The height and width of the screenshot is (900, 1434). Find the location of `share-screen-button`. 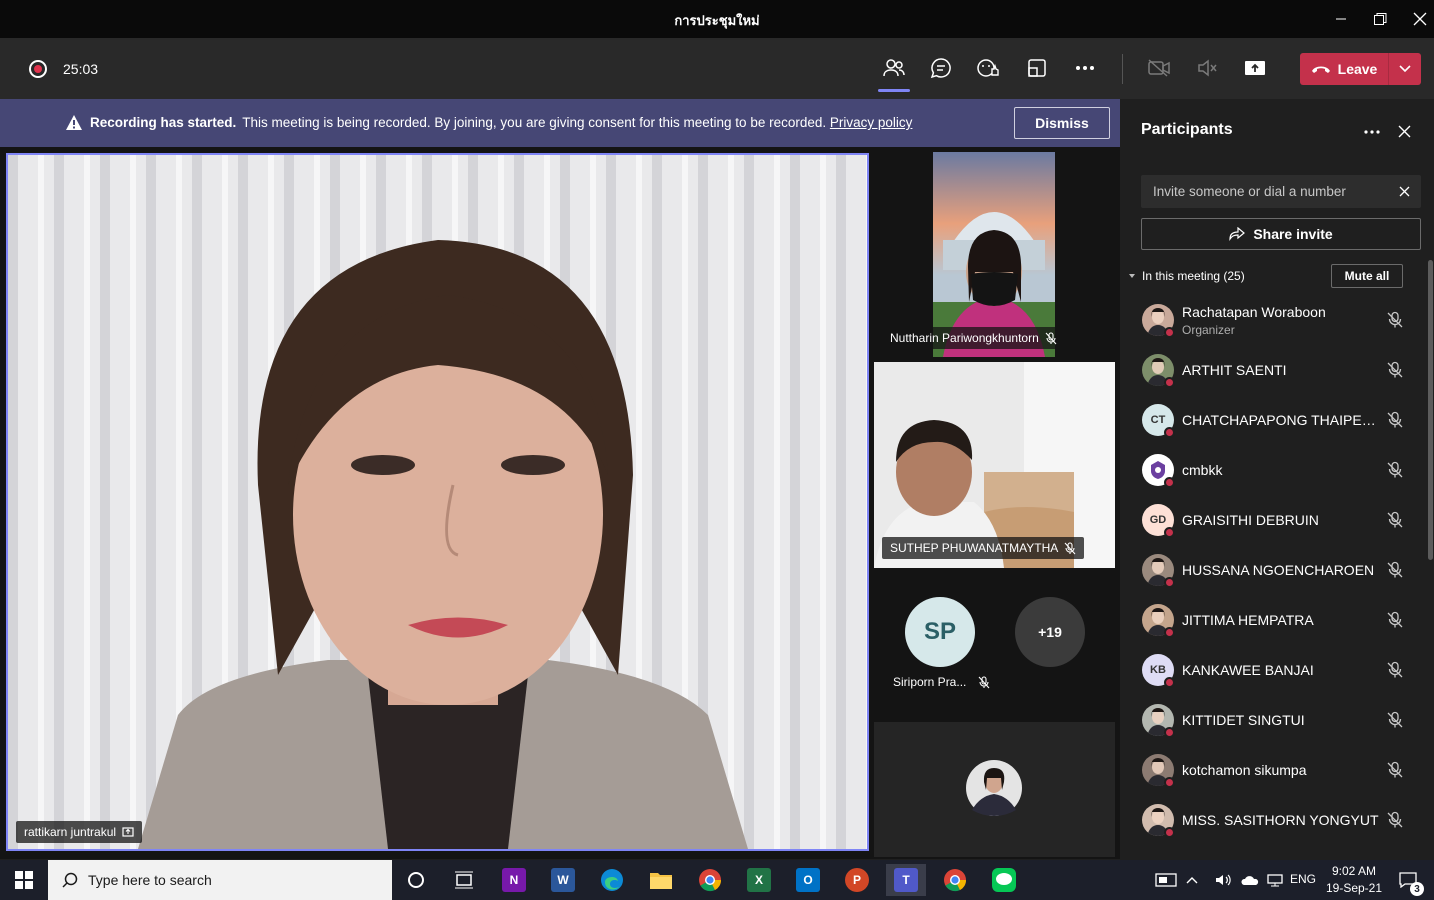

share-screen-button is located at coordinates (1255, 68).